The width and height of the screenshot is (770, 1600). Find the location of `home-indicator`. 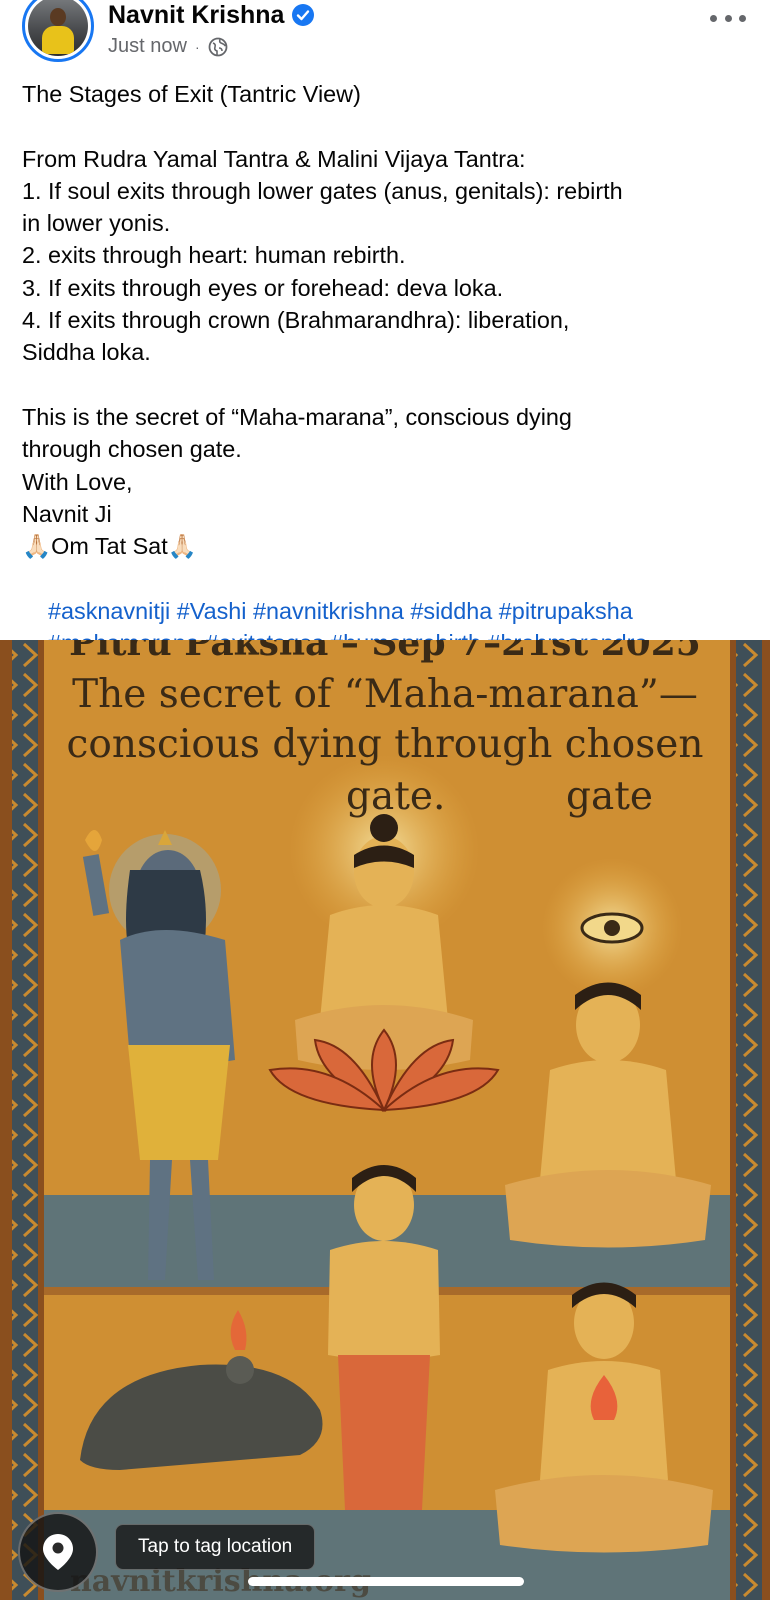

home-indicator is located at coordinates (386, 1581).